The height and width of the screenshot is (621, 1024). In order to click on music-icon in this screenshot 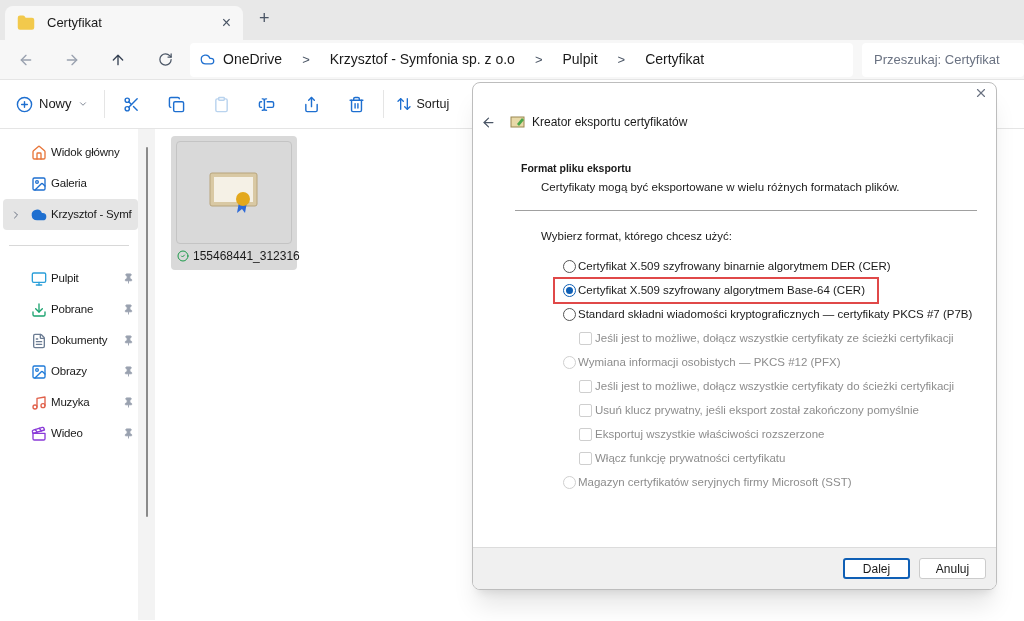, I will do `click(39, 402)`.